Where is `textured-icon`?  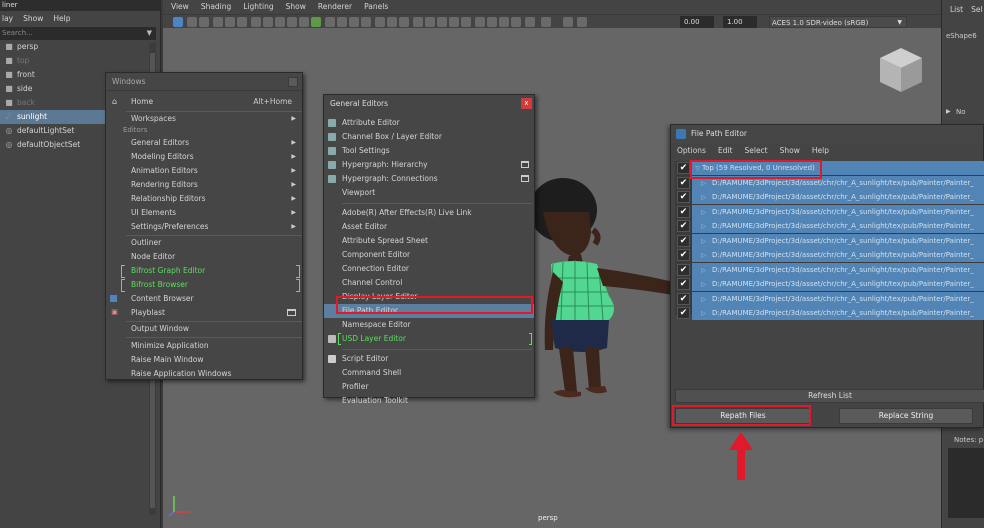
textured-icon is located at coordinates (366, 22).